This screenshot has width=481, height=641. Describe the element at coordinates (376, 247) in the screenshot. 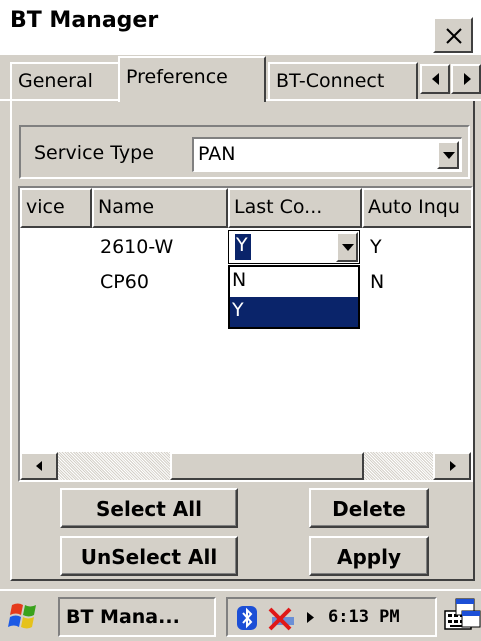

I see `row-1-auto-inquiry: Y` at that location.